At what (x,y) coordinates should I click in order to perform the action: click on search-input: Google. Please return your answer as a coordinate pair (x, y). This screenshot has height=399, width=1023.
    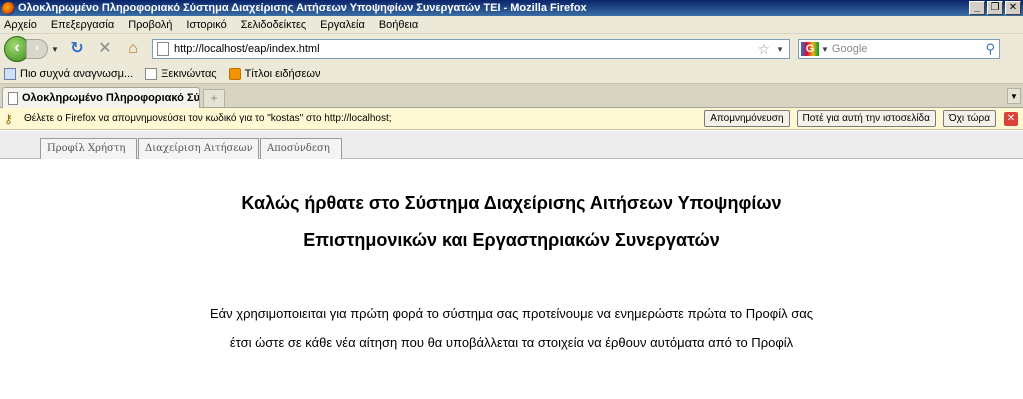
    Looking at the image, I should click on (909, 49).